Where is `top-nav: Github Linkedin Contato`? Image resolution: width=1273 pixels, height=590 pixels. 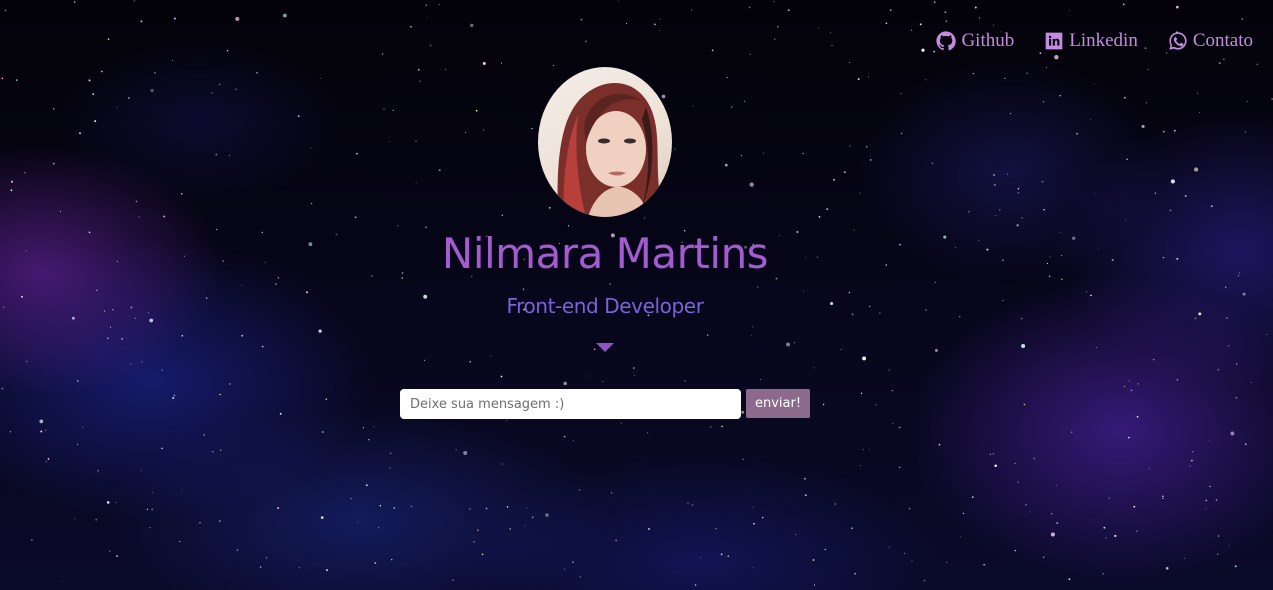 top-nav: Github Linkedin Contato is located at coordinates (1094, 41).